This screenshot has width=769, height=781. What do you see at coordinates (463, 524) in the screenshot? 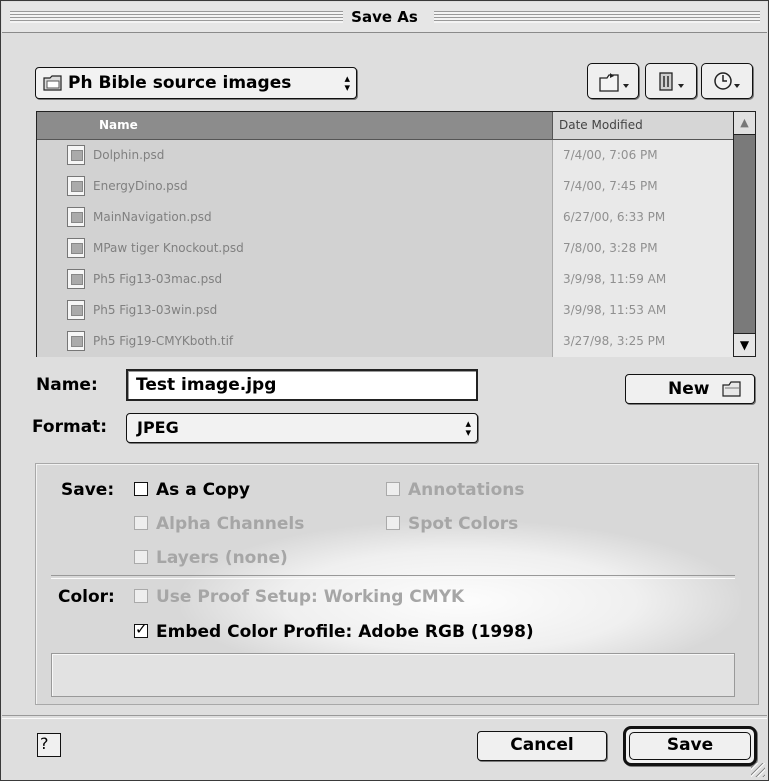
I see `spot-colors-label: Spot Colors` at bounding box center [463, 524].